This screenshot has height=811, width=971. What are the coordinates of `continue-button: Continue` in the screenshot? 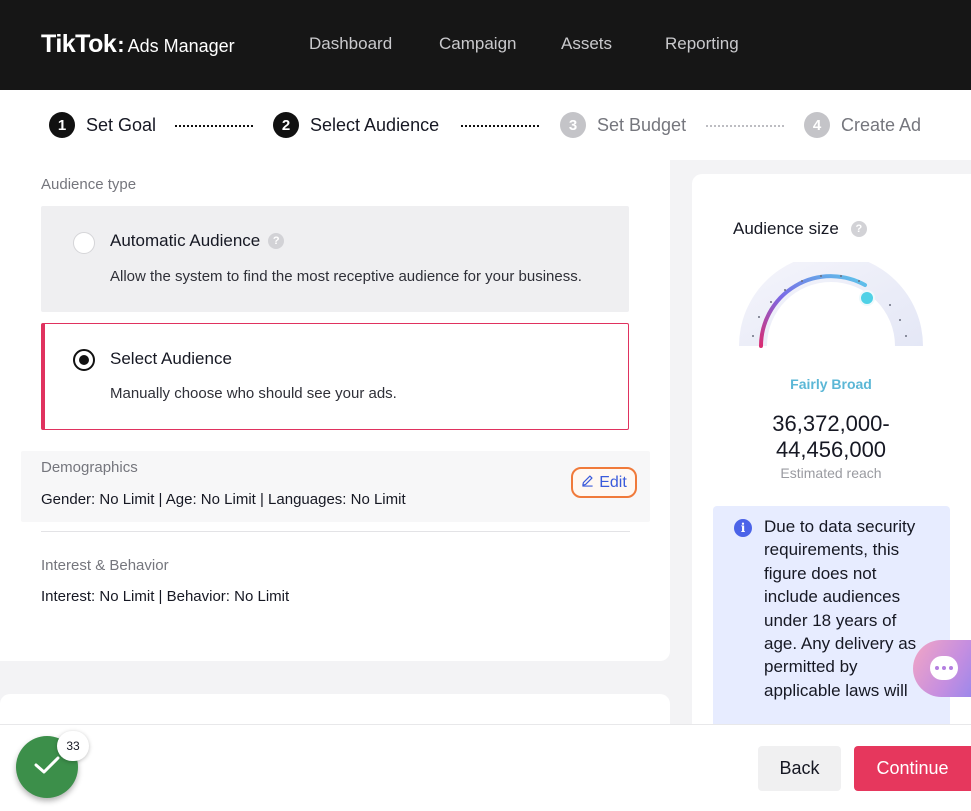 It's located at (912, 768).